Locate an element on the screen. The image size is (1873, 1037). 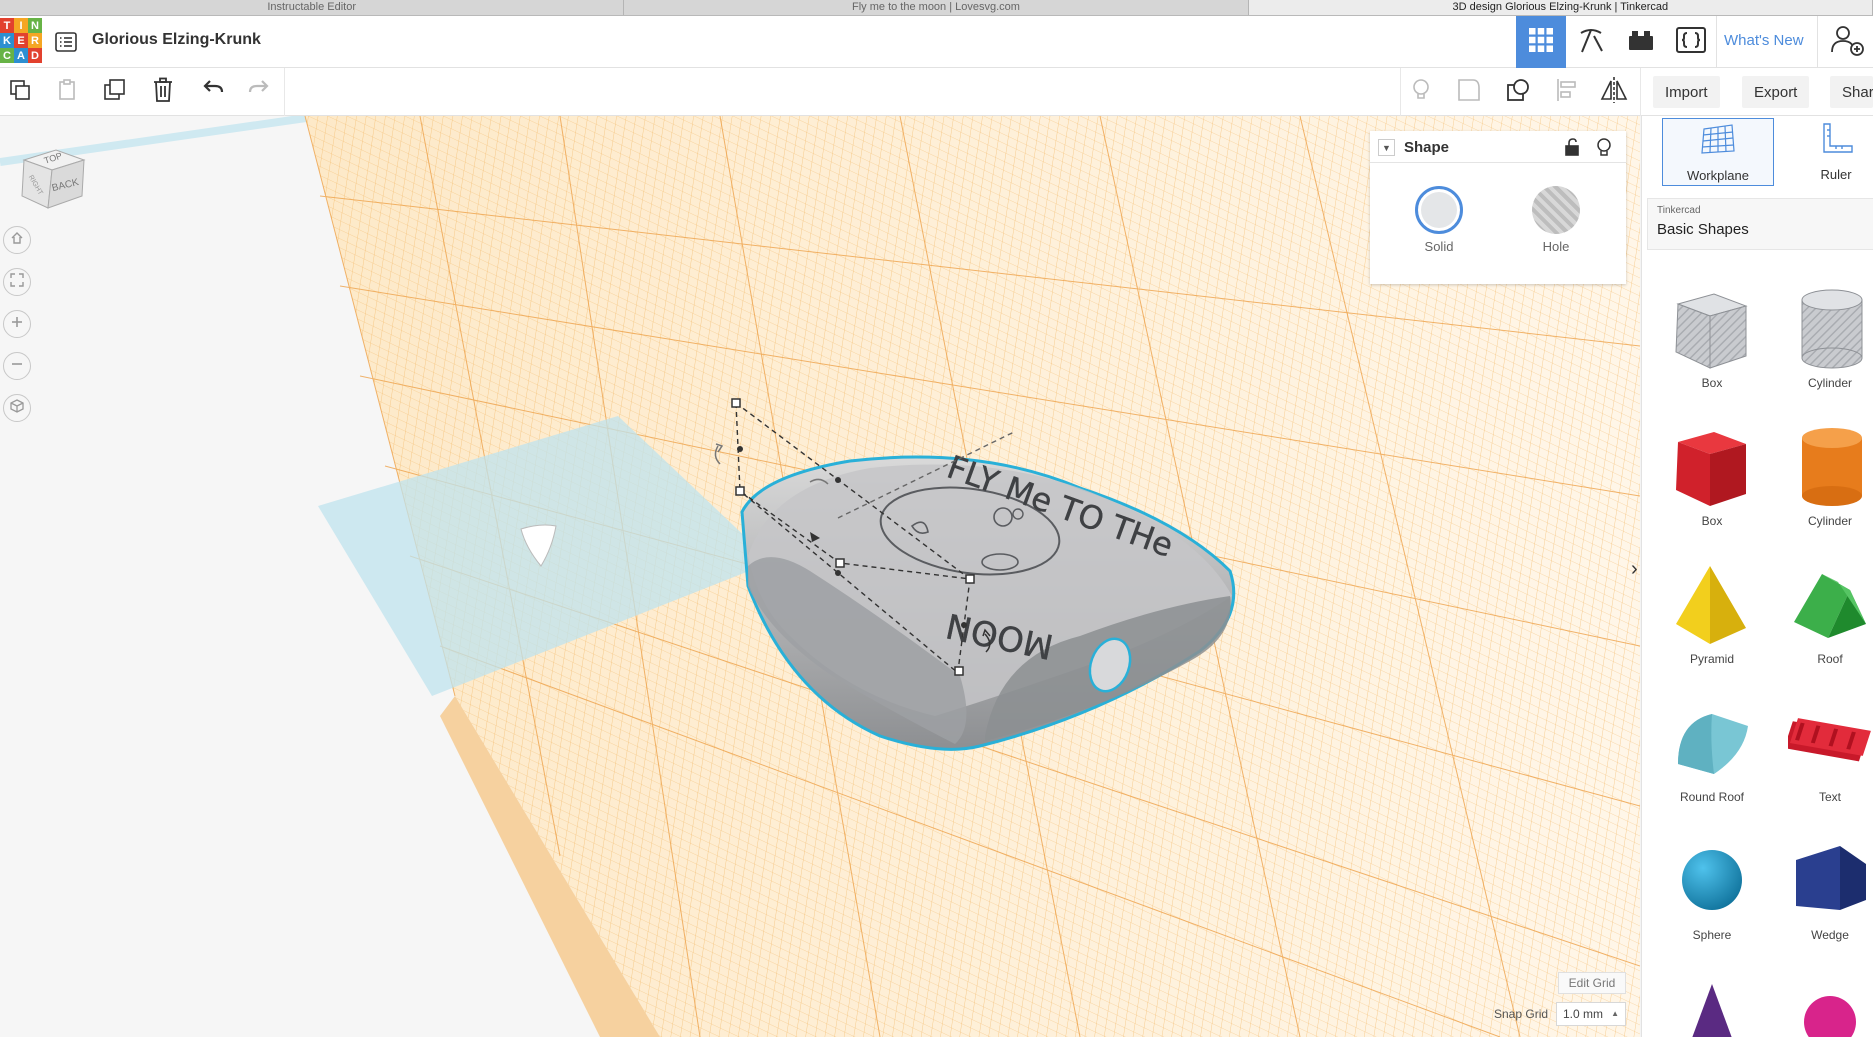
import-button: Import is located at coordinates (1686, 92).